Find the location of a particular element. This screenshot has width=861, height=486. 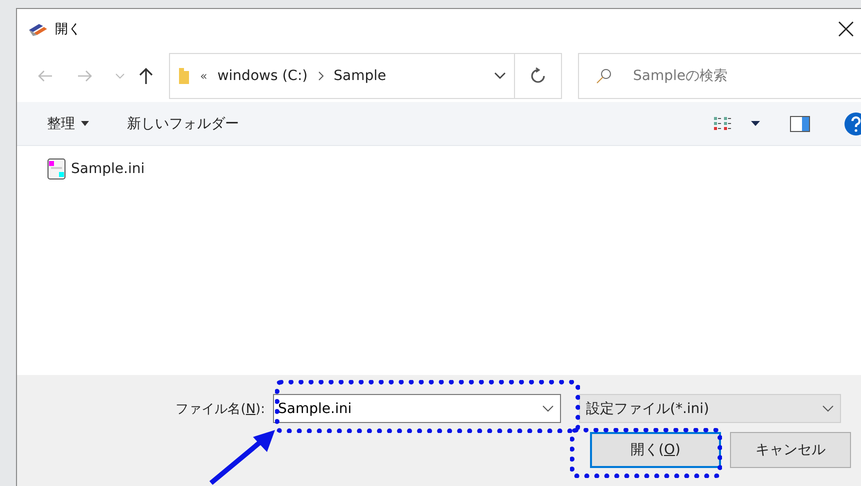

open-button: 開く(O) is located at coordinates (655, 450).